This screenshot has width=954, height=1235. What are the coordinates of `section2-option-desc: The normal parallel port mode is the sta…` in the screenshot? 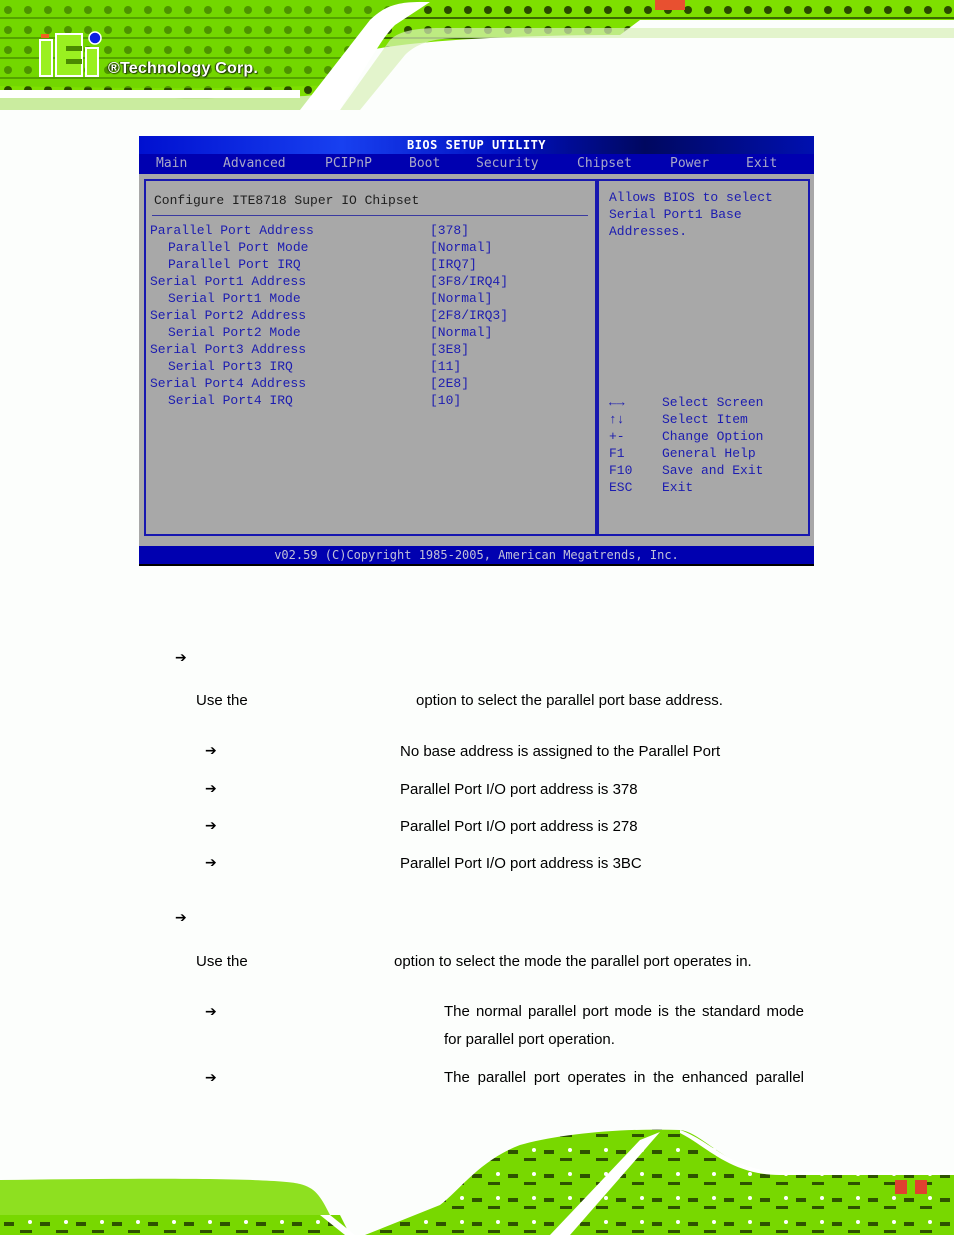 It's located at (624, 1025).